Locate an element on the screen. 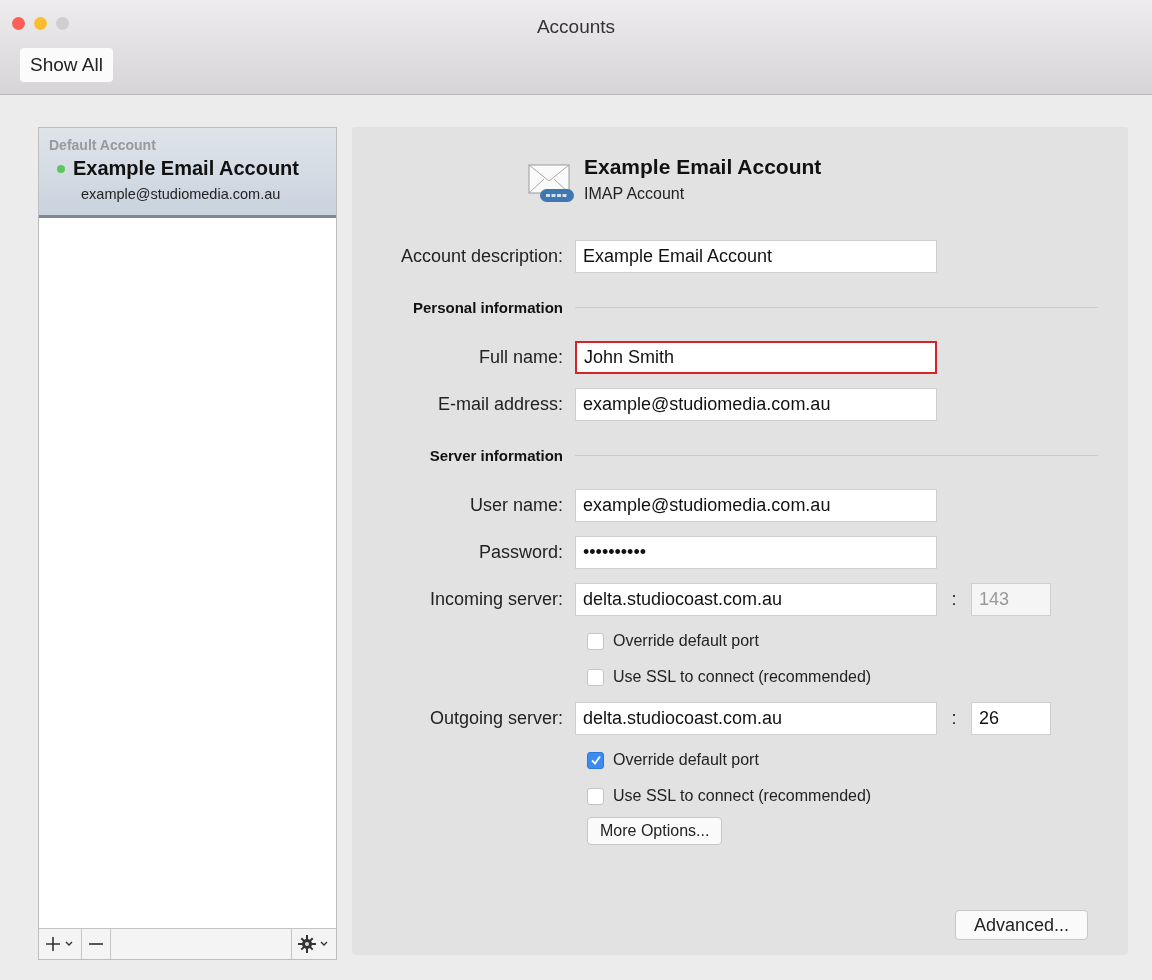  field-label: Full name: is located at coordinates (520, 357).